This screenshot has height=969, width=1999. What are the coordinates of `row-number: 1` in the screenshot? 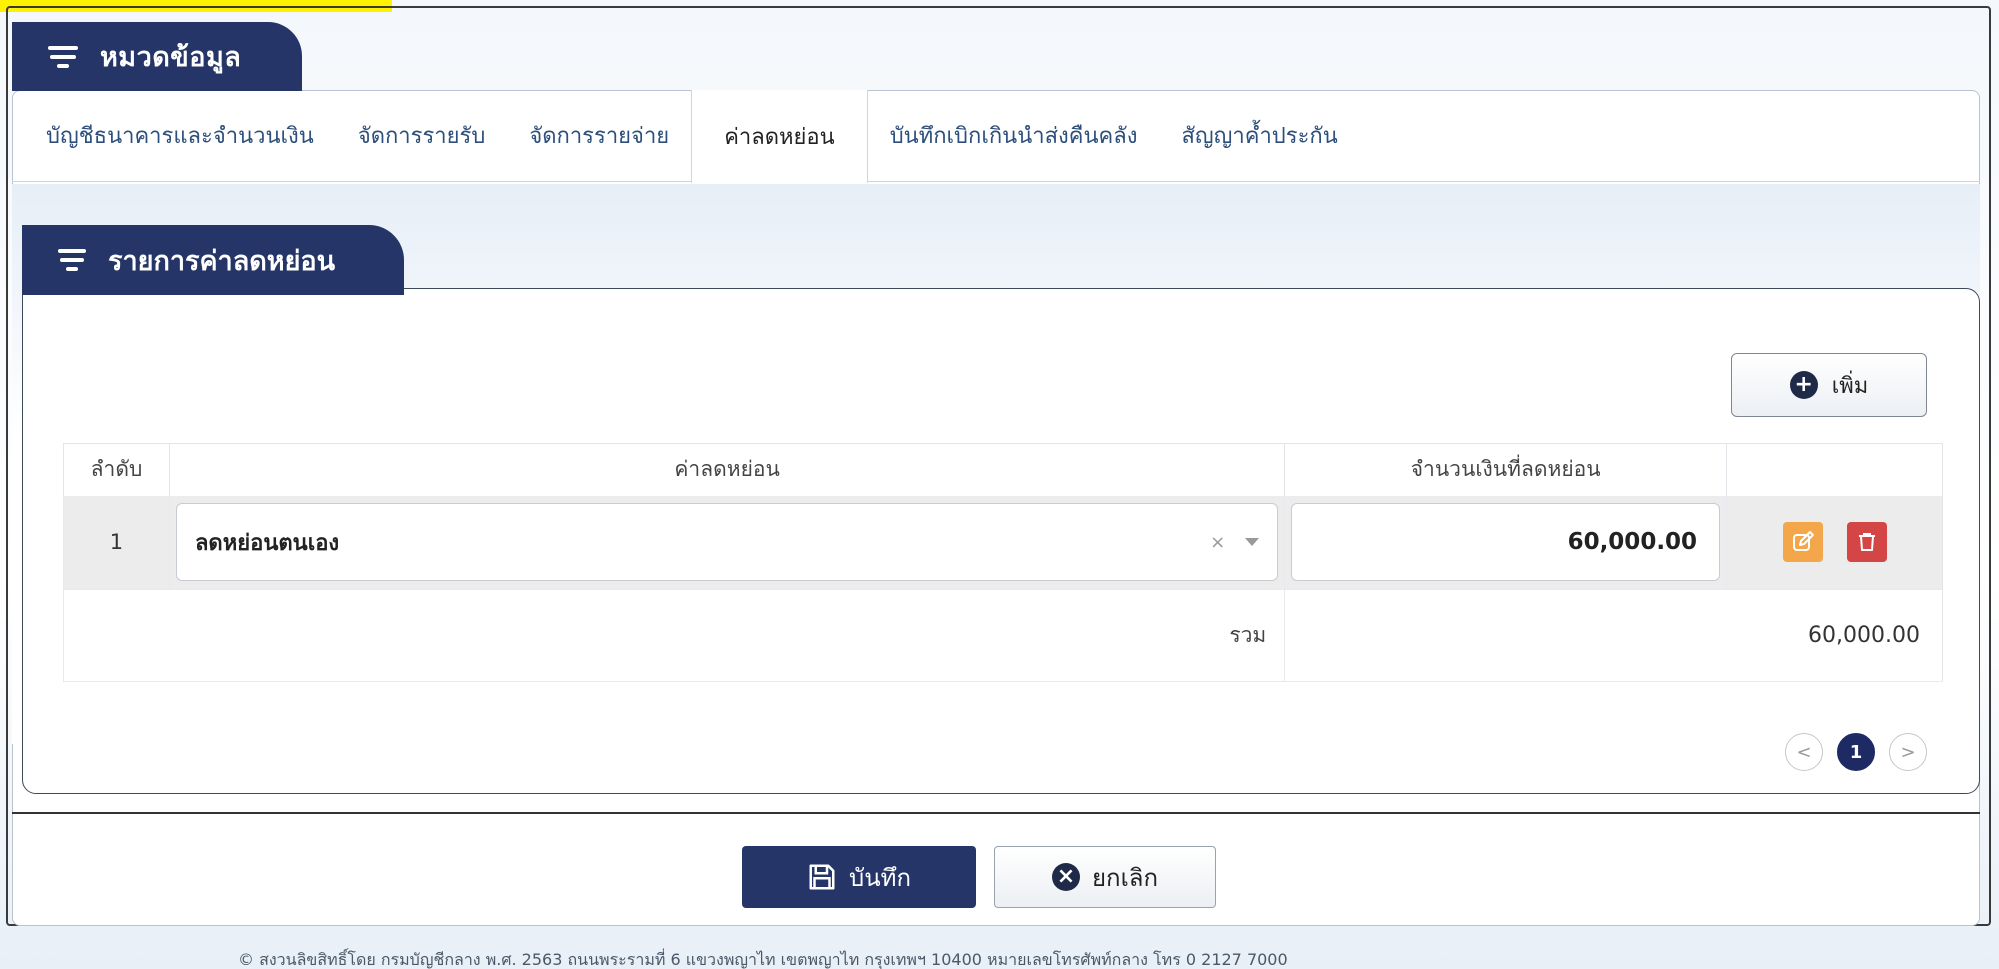 It's located at (116, 542).